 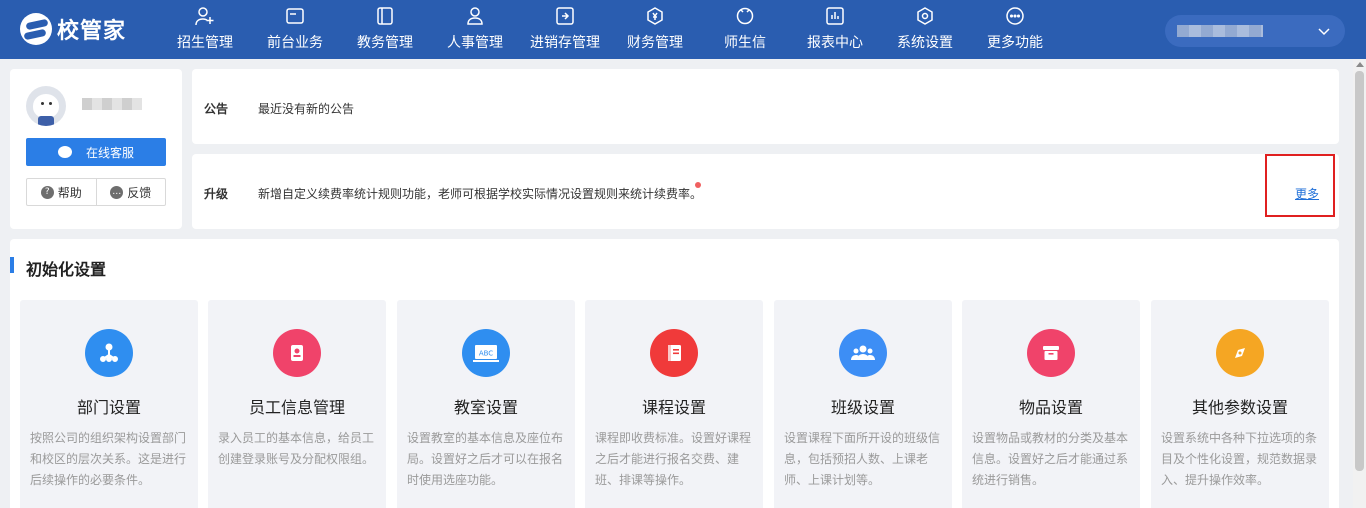 I want to click on page-scrollbar, so click(x=1359, y=283).